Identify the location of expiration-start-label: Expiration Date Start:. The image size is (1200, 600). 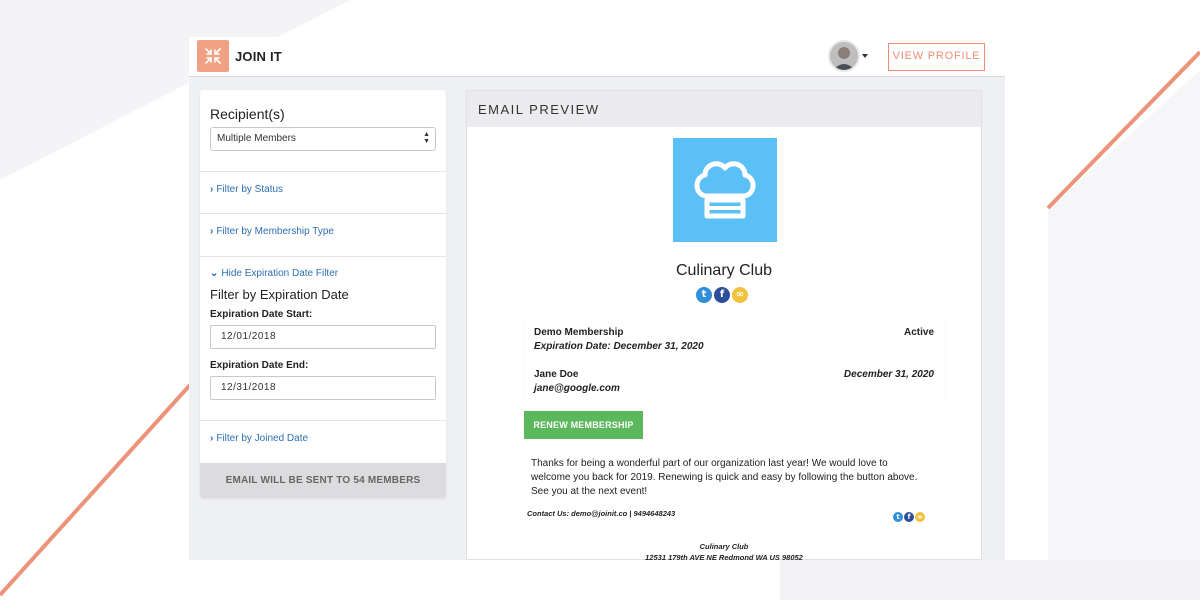
(261, 314).